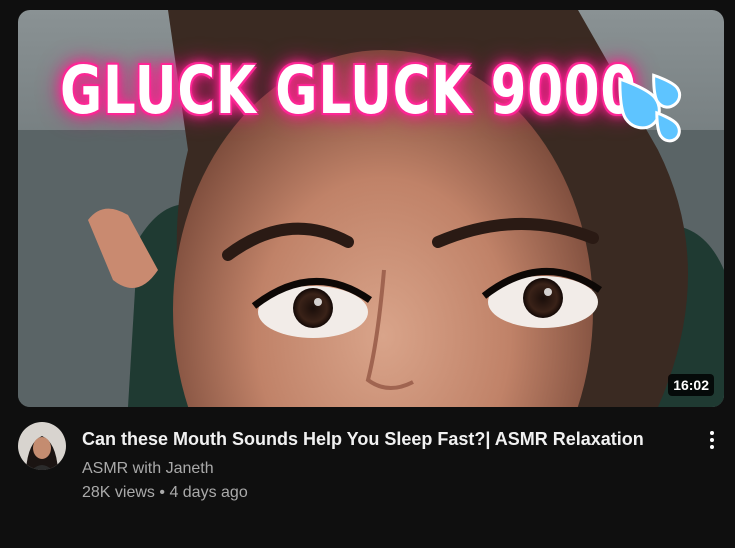  I want to click on more-vert-icon, so click(712, 440).